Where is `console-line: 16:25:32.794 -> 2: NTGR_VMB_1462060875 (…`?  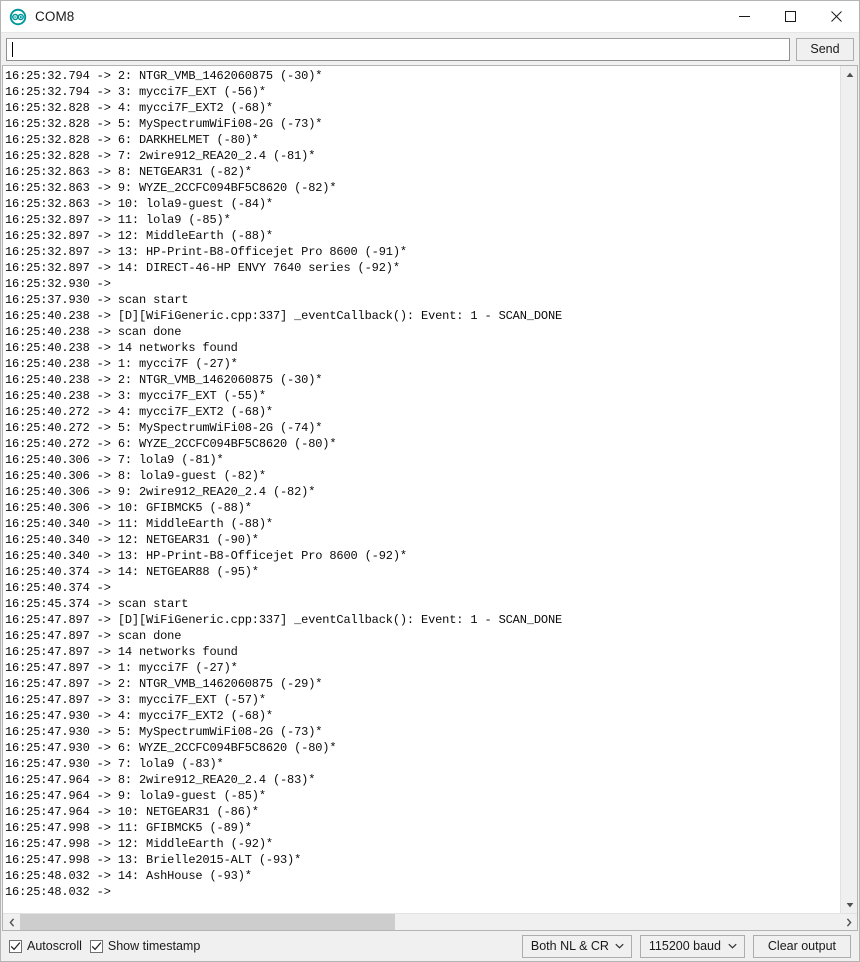
console-line: 16:25:32.794 -> 2: NTGR_VMB_1462060875 (… is located at coordinates (164, 76).